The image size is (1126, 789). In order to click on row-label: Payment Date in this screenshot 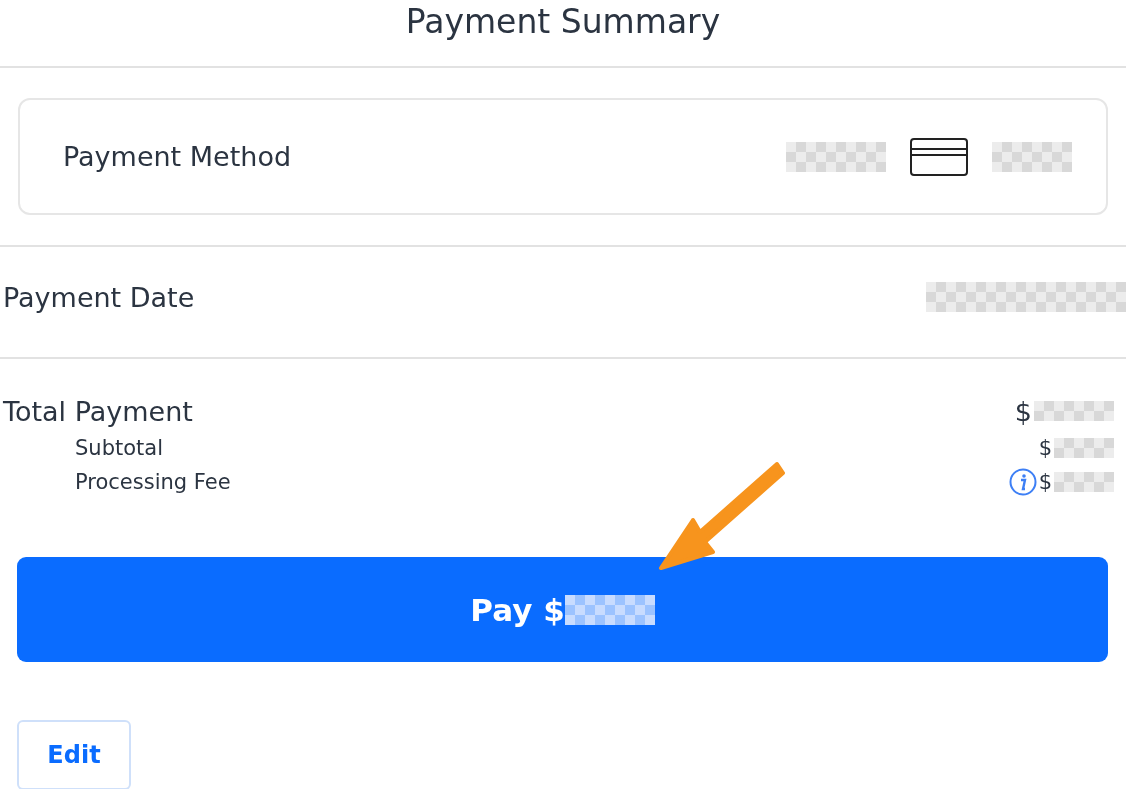, I will do `click(99, 297)`.